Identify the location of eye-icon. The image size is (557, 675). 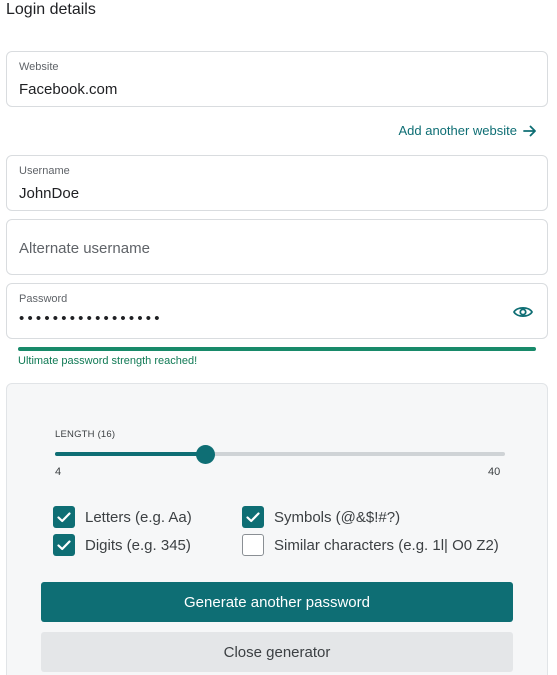
(523, 312).